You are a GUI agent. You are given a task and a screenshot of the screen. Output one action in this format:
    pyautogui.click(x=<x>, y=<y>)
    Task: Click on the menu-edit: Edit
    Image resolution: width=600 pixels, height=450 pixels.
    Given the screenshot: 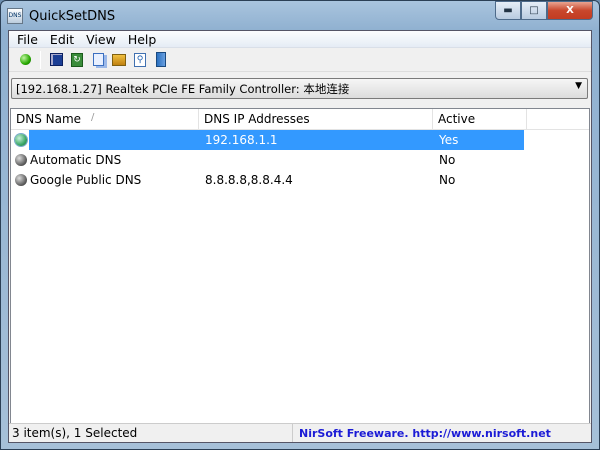 What is the action you would take?
    pyautogui.click(x=62, y=39)
    